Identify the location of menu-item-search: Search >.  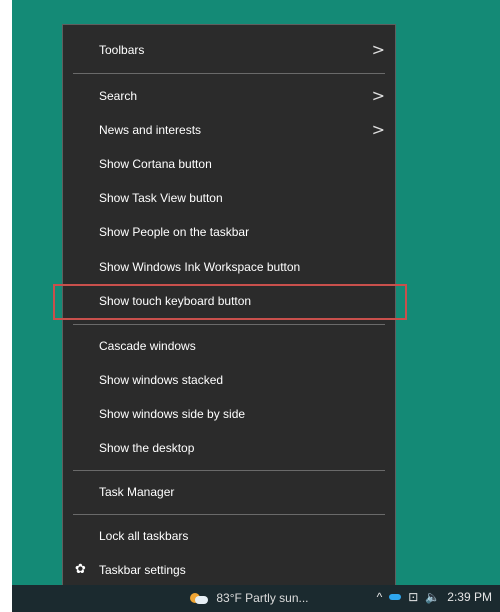
(229, 96).